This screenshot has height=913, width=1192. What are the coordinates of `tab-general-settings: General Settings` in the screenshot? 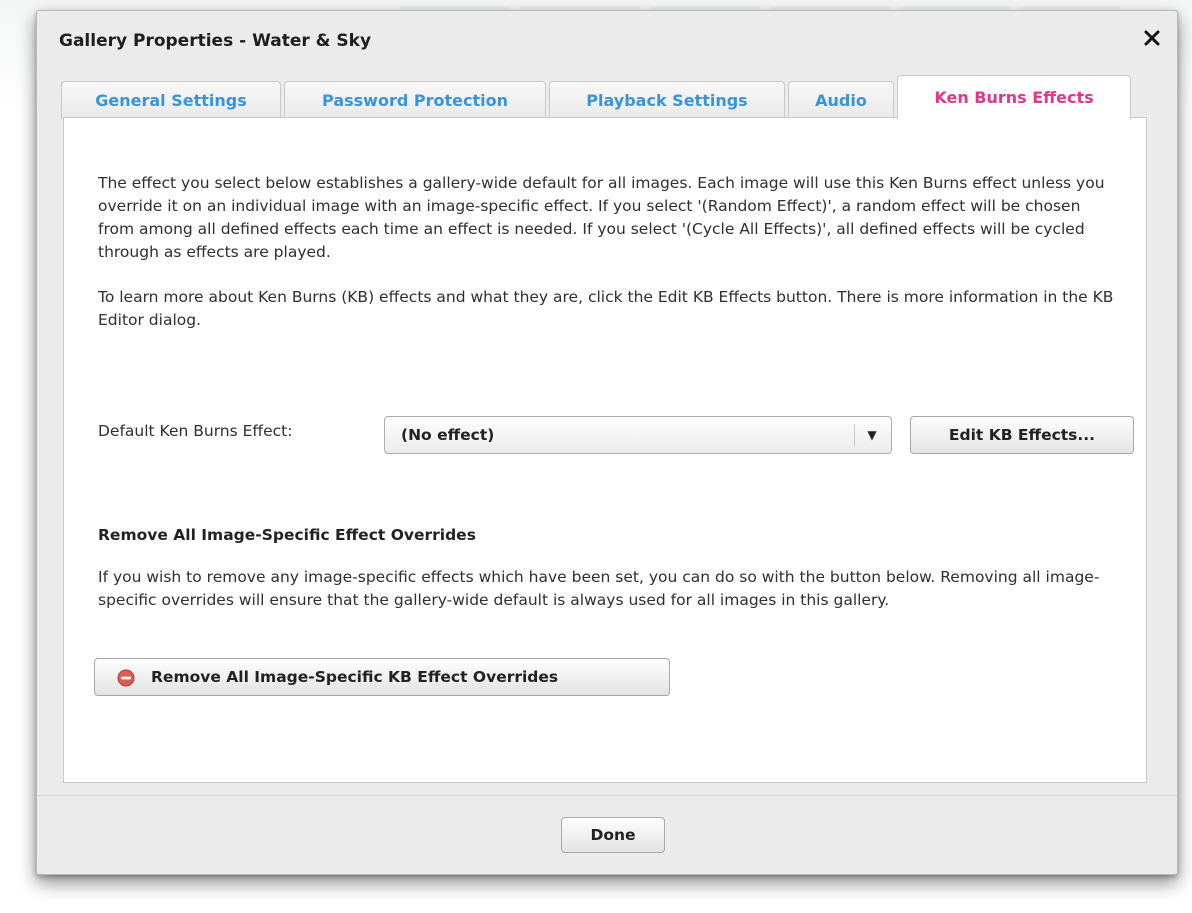 It's located at (171, 100).